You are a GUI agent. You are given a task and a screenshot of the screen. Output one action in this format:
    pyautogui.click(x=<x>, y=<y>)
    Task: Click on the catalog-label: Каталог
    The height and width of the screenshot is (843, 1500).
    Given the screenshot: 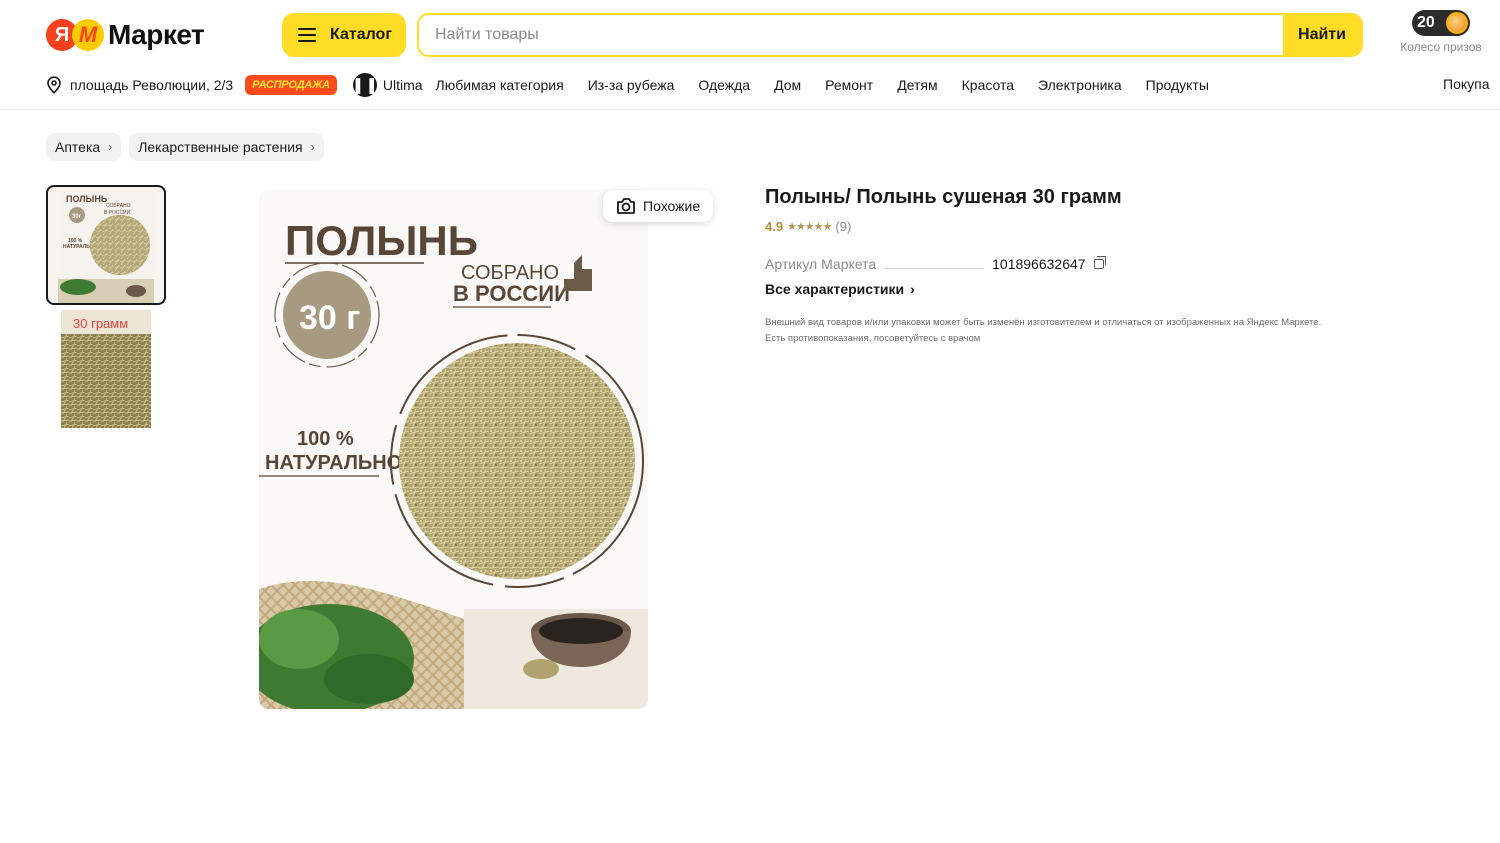 What is the action you would take?
    pyautogui.click(x=361, y=34)
    